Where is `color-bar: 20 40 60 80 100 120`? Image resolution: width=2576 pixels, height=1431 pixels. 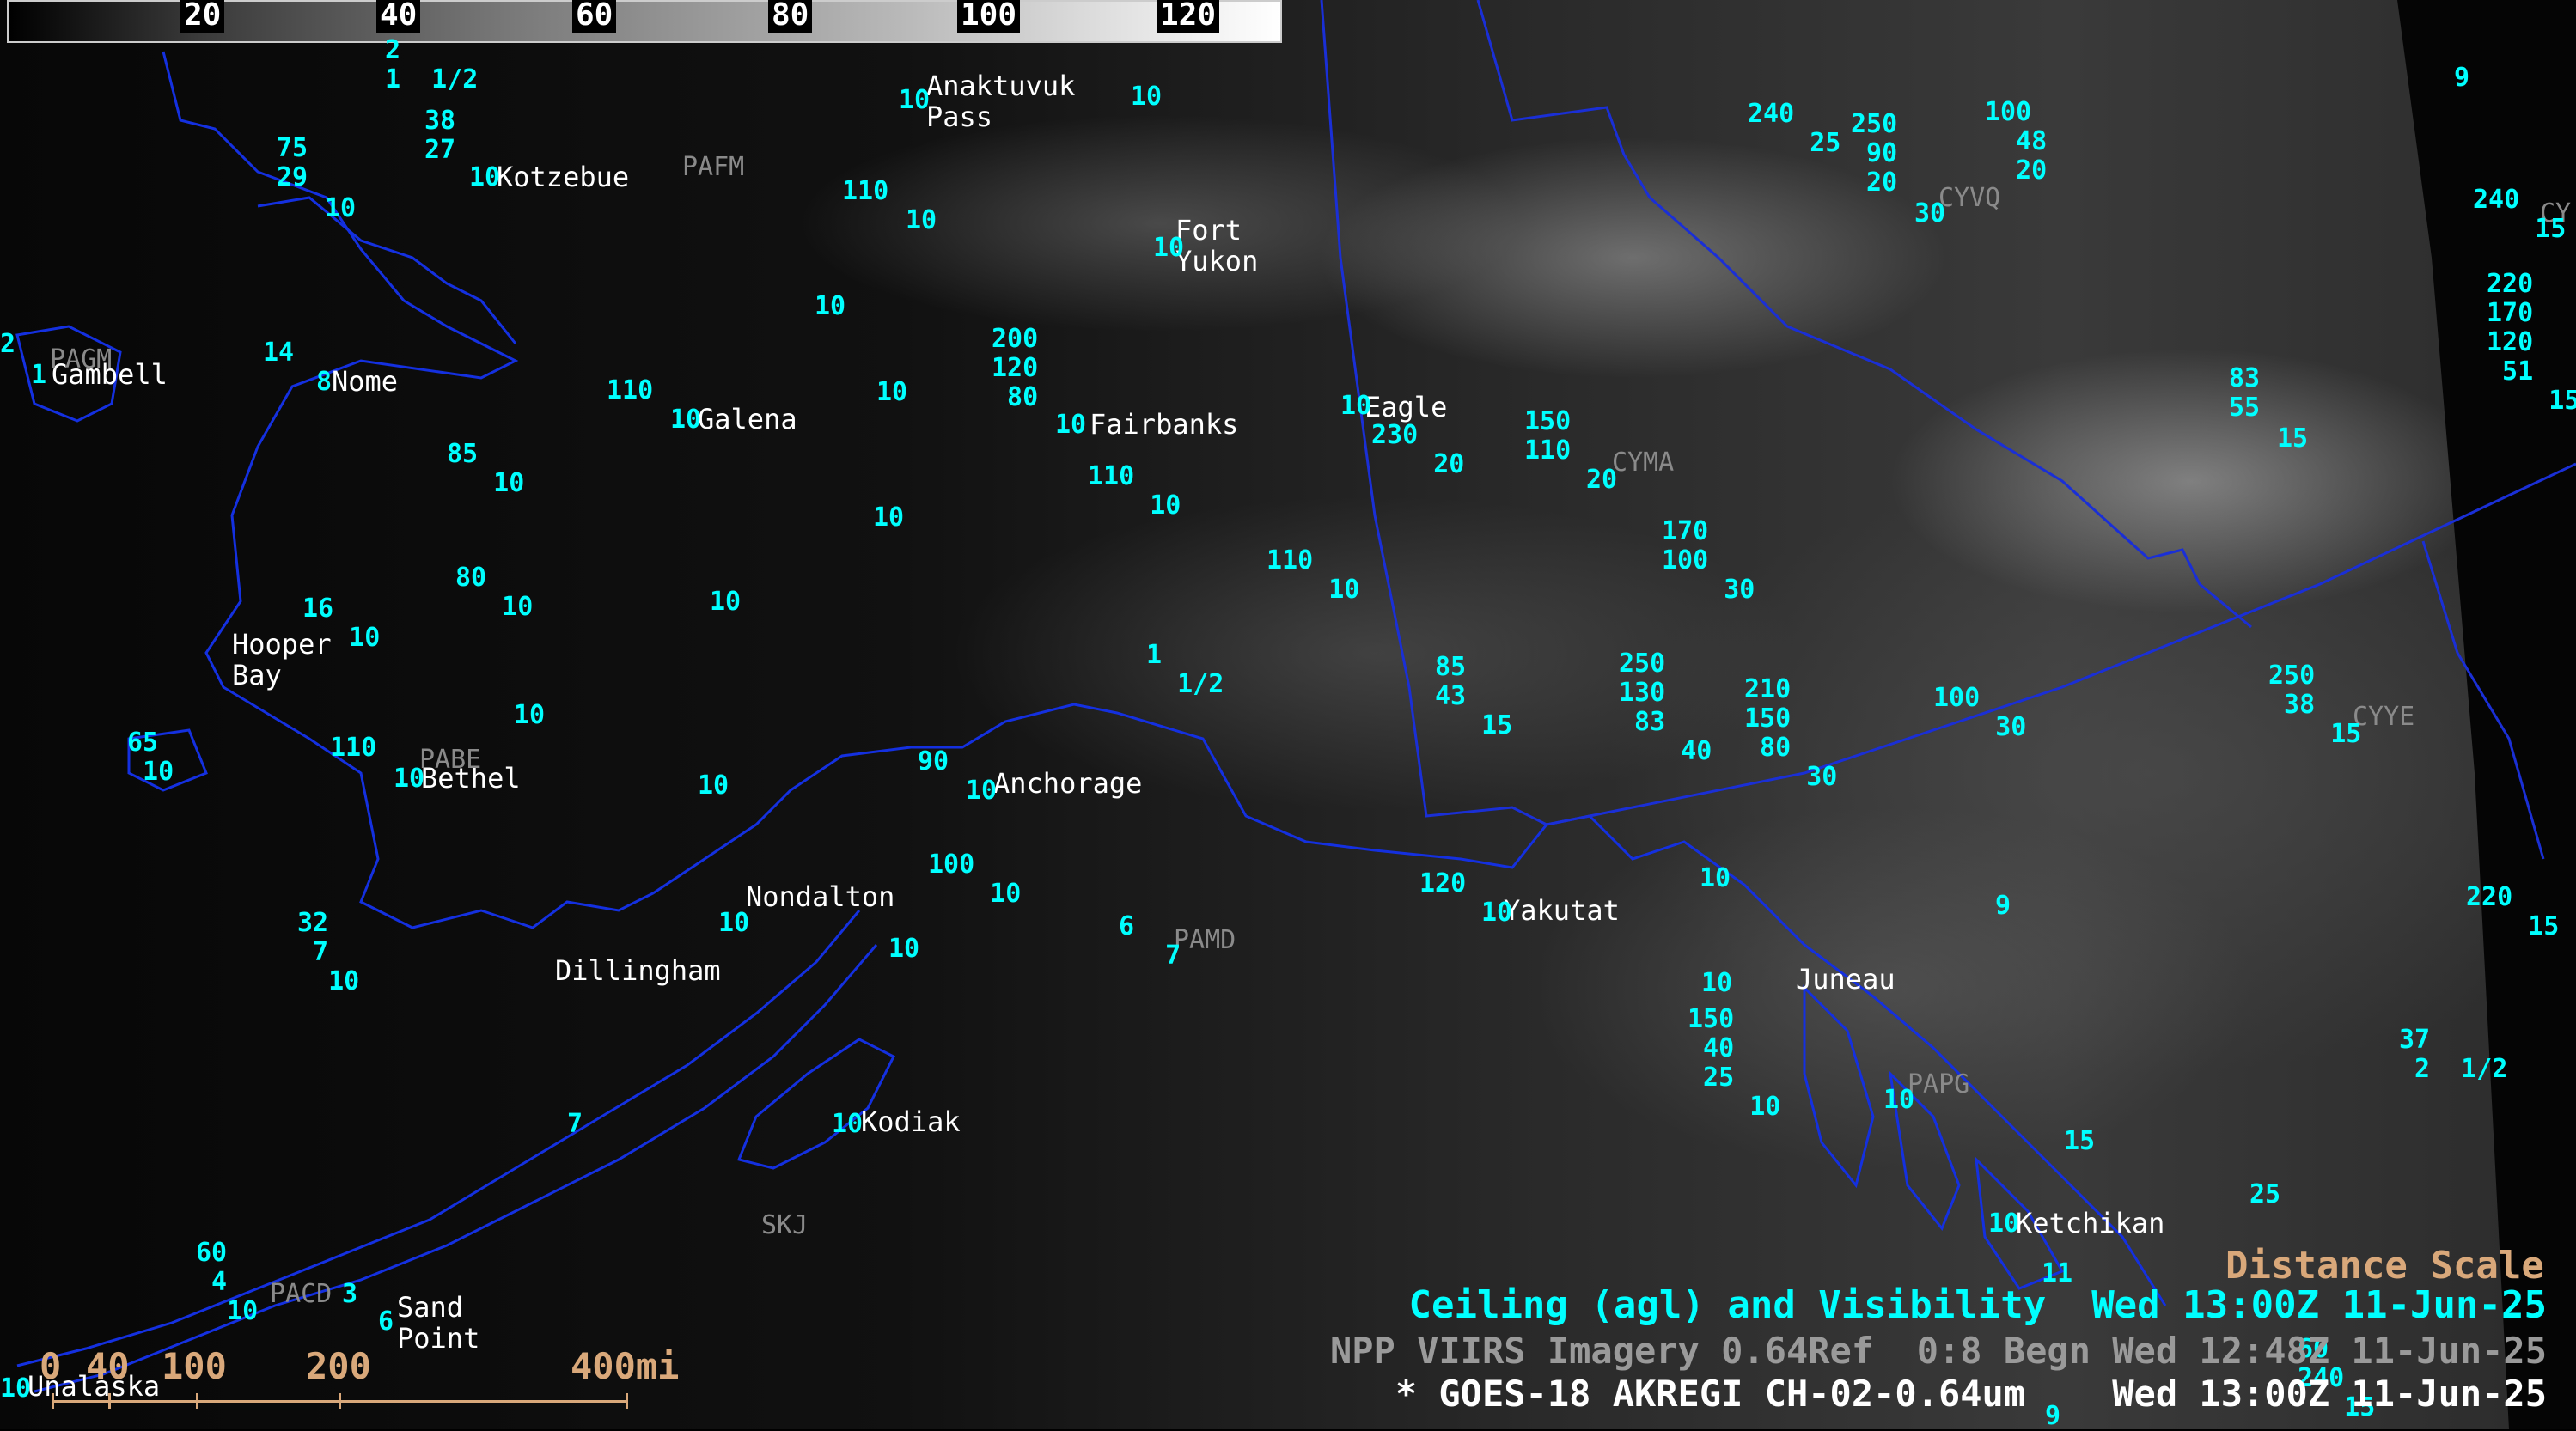 color-bar: 20 40 60 80 100 120 is located at coordinates (644, 21).